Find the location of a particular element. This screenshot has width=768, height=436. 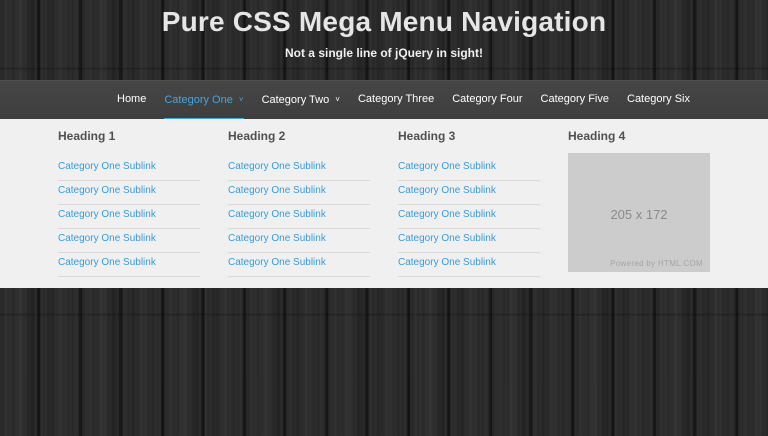

mega-column-4: Heading 4 205 x 172 Powered by HTML.COM is located at coordinates (639, 200).